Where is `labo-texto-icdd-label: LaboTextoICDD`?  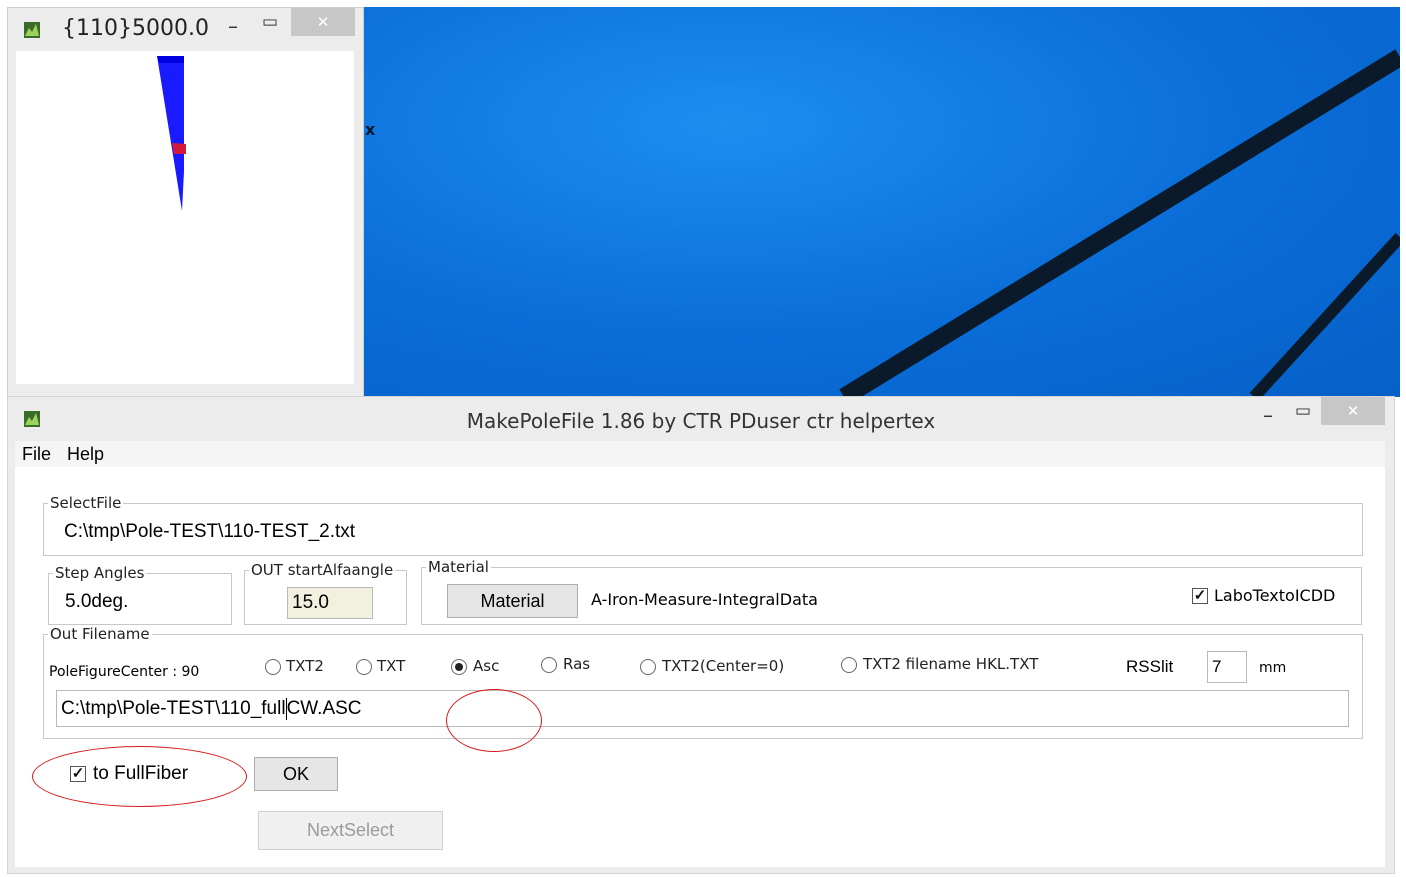 labo-texto-icdd-label: LaboTextoICDD is located at coordinates (1275, 595).